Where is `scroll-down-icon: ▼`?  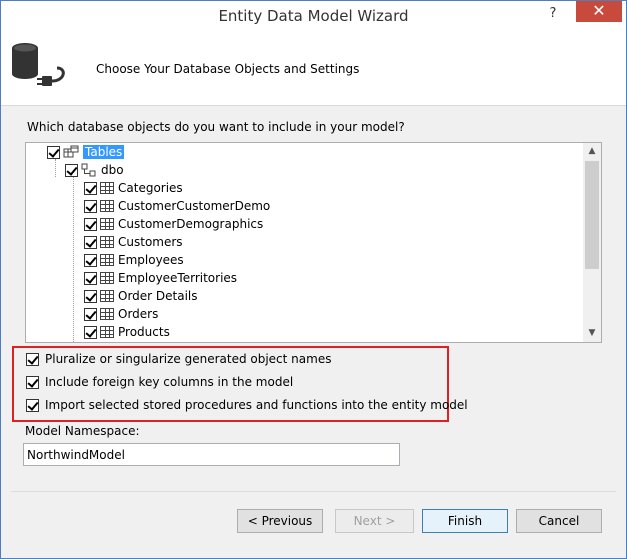 scroll-down-icon: ▼ is located at coordinates (592, 333).